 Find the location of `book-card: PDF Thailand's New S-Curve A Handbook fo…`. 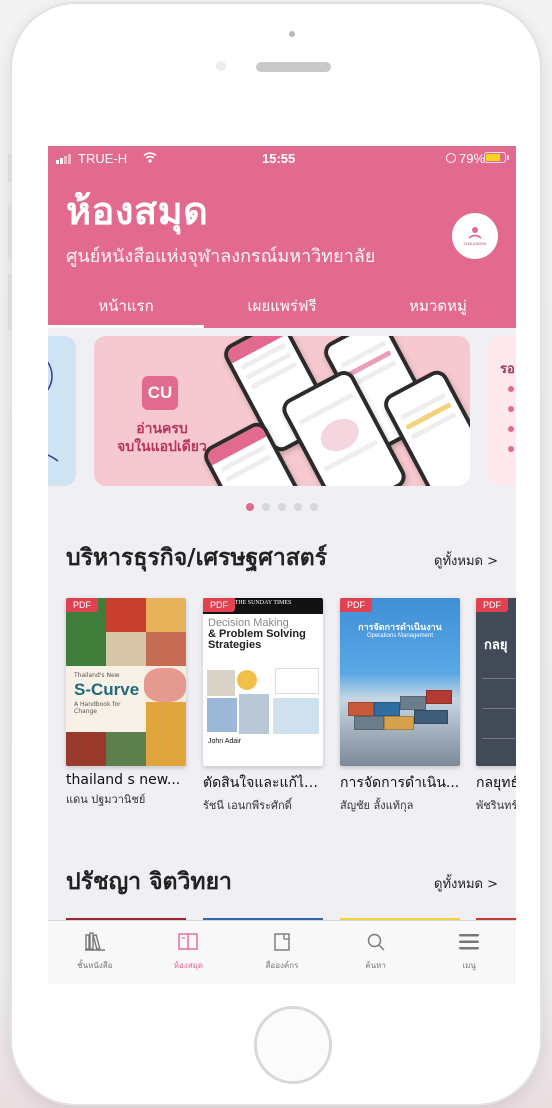

book-card: PDF Thailand's New S-Curve A Handbook fo… is located at coordinates (127, 703).